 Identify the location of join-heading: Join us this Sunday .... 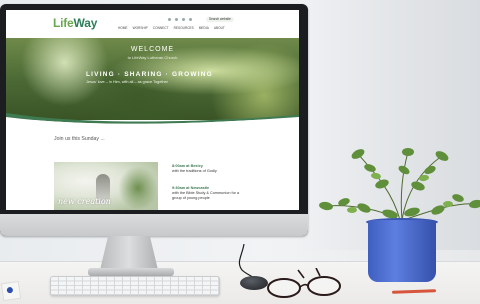
(79, 139).